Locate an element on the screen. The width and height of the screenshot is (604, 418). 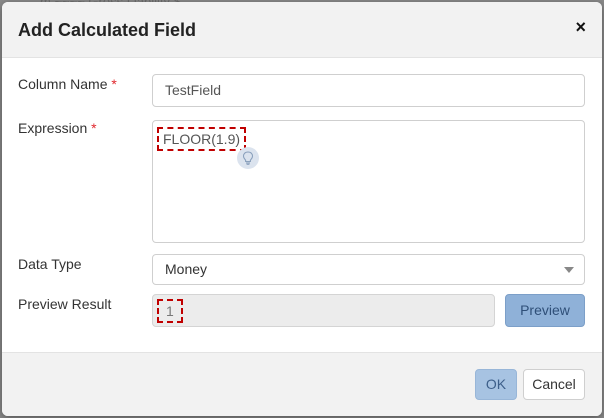
expression-label: Expression * is located at coordinates (57, 128).